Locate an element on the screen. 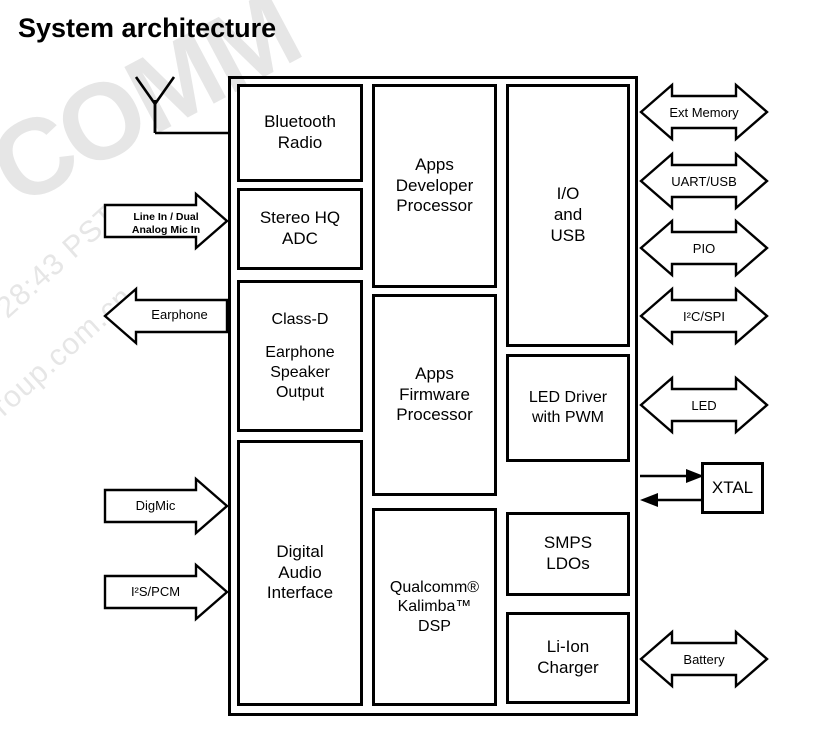  antenna-feed-line is located at coordinates (190, 119).